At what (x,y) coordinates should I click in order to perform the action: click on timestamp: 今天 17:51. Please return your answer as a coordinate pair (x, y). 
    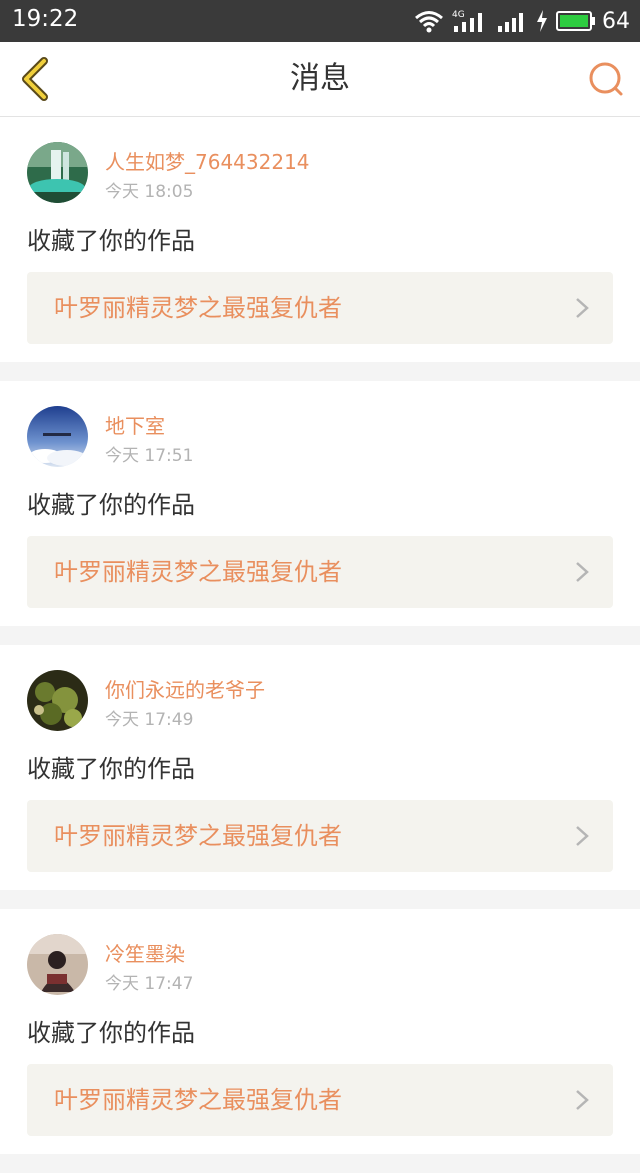
    Looking at the image, I should click on (149, 456).